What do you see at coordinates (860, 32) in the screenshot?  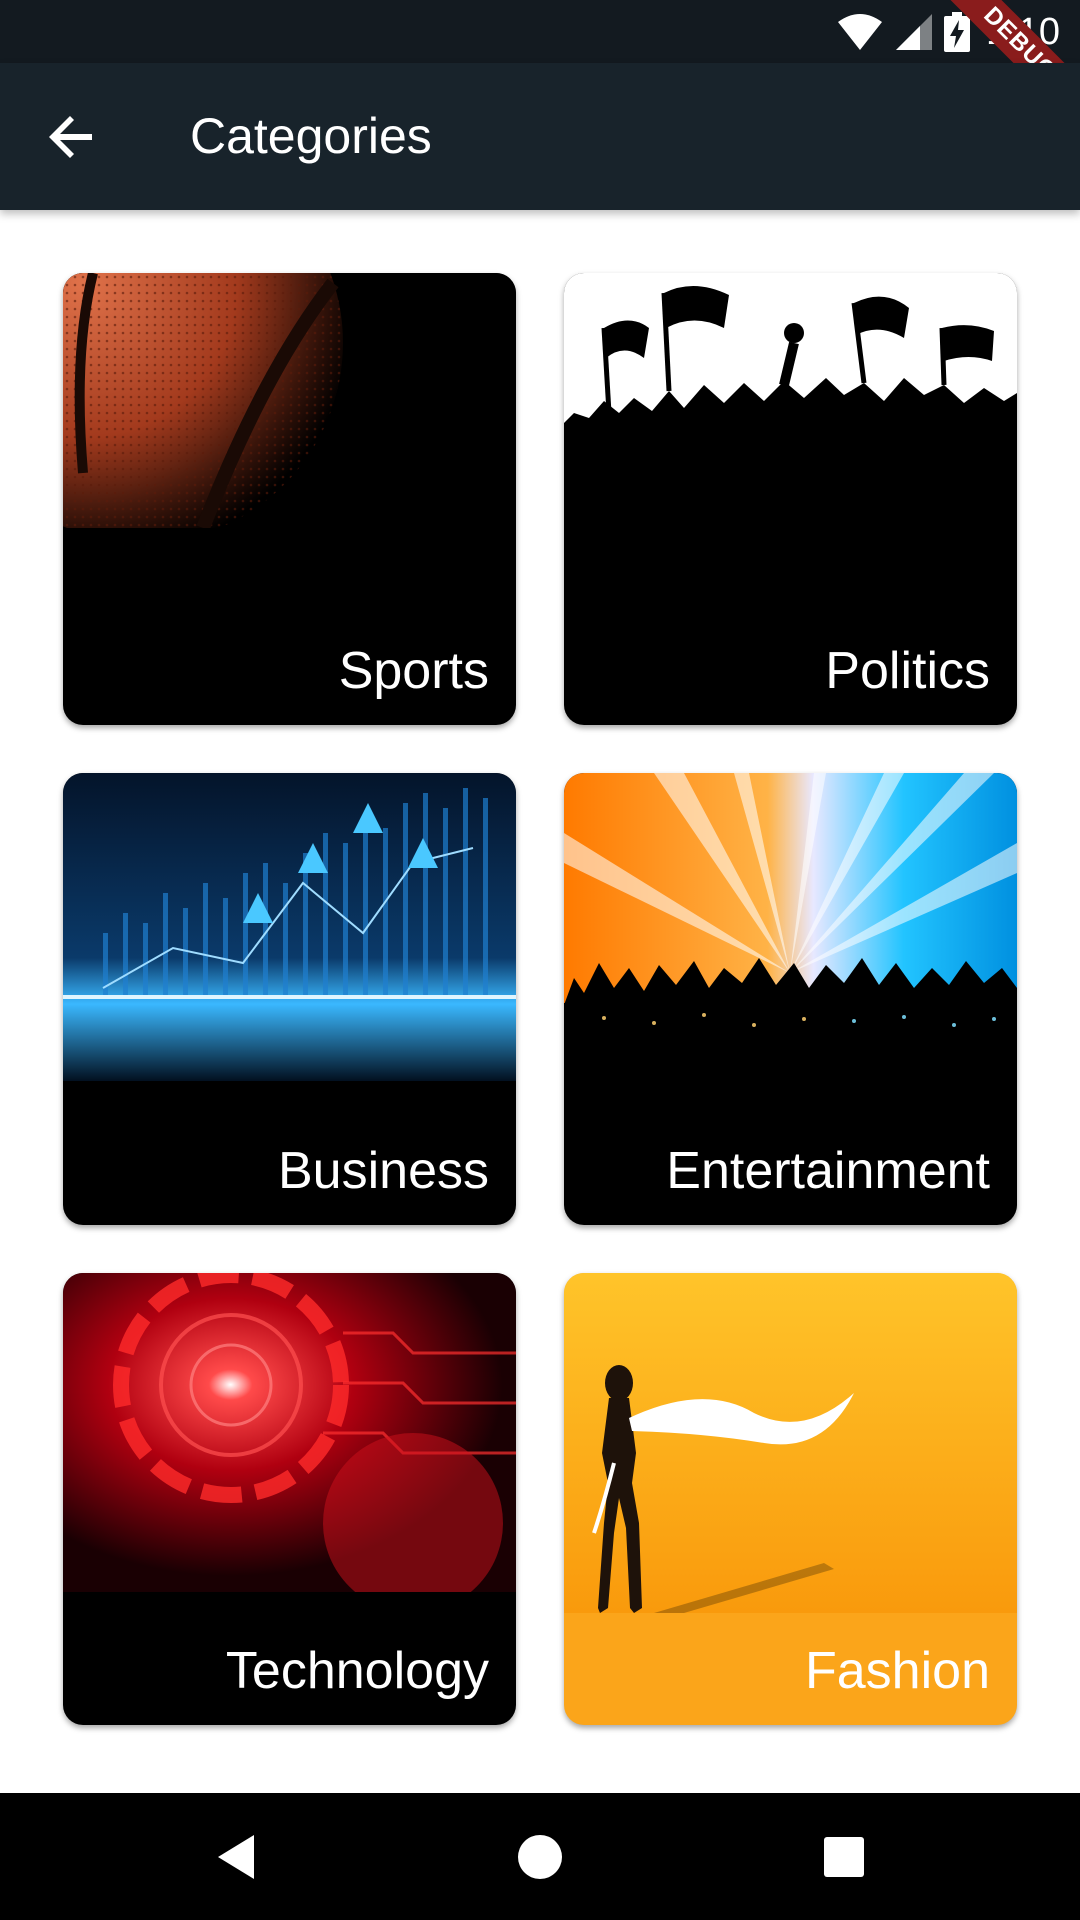 I see `wifi-icon` at bounding box center [860, 32].